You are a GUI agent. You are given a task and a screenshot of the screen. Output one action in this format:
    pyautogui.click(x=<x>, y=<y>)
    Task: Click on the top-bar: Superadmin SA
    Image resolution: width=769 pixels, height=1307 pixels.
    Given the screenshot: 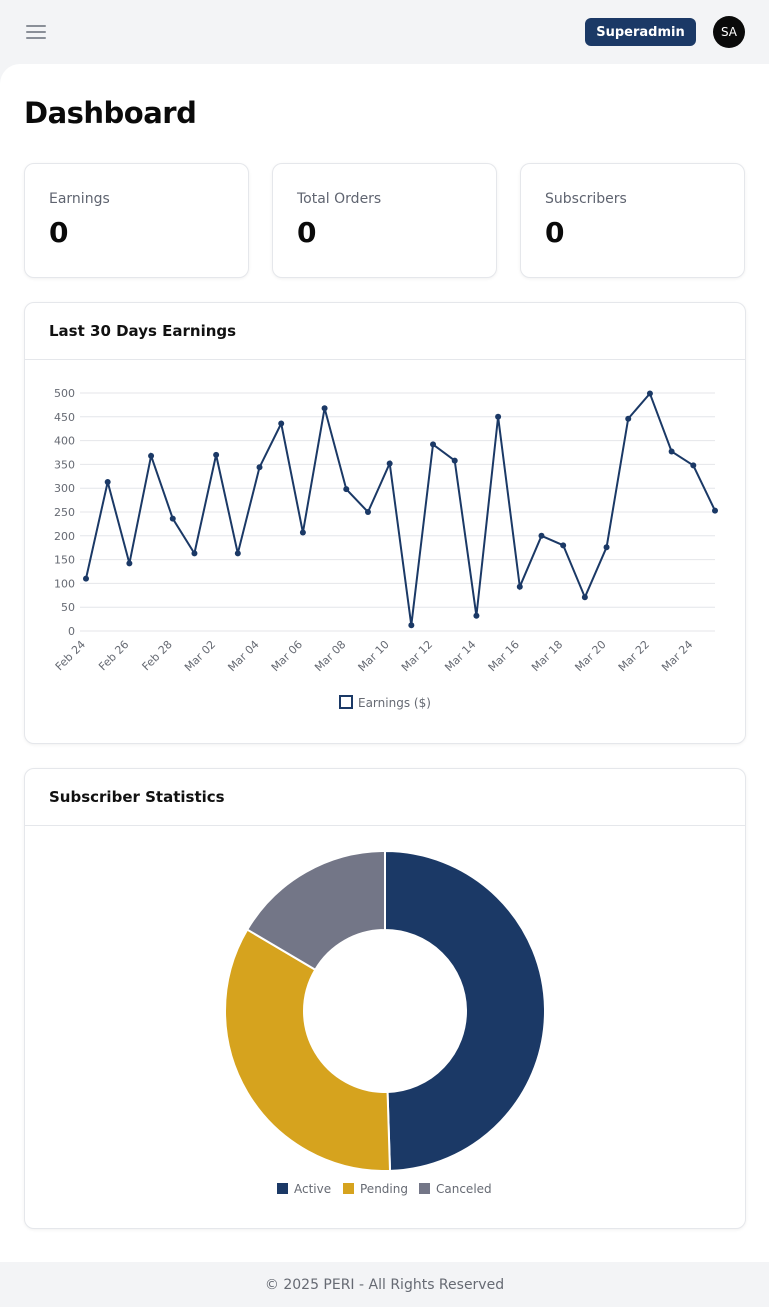 What is the action you would take?
    pyautogui.click(x=384, y=32)
    